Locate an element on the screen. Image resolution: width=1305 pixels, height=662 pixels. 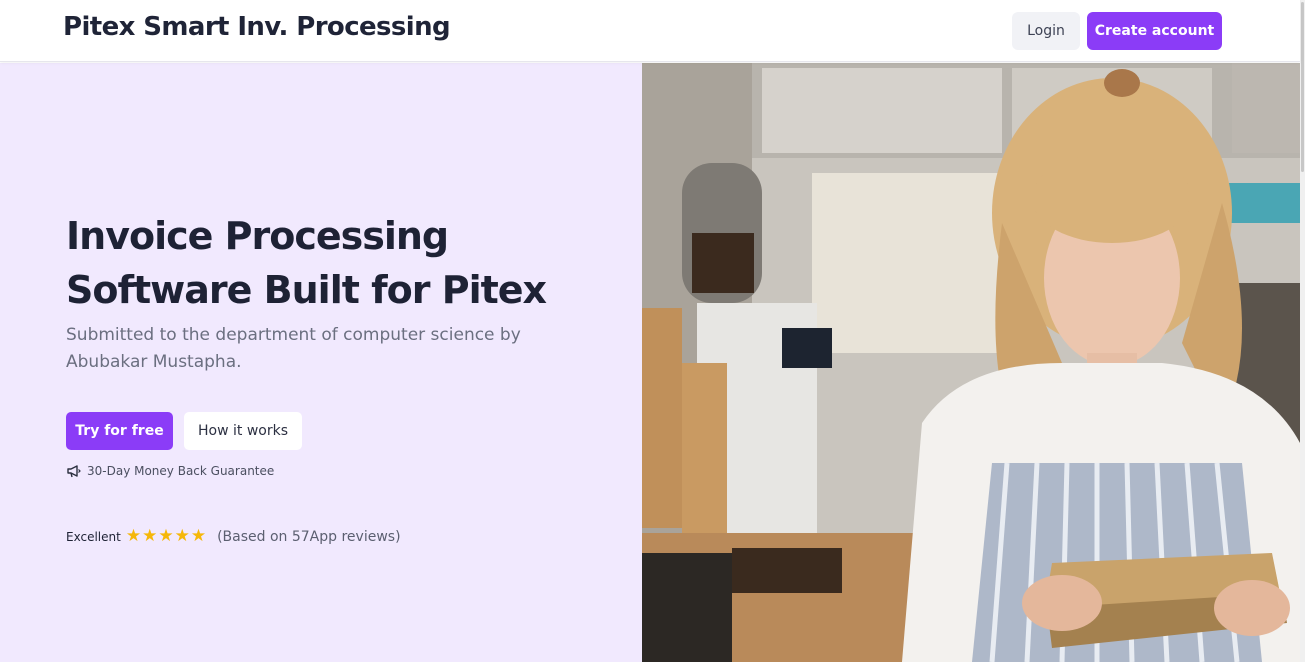
rating-label: Excellent is located at coordinates (93, 536).